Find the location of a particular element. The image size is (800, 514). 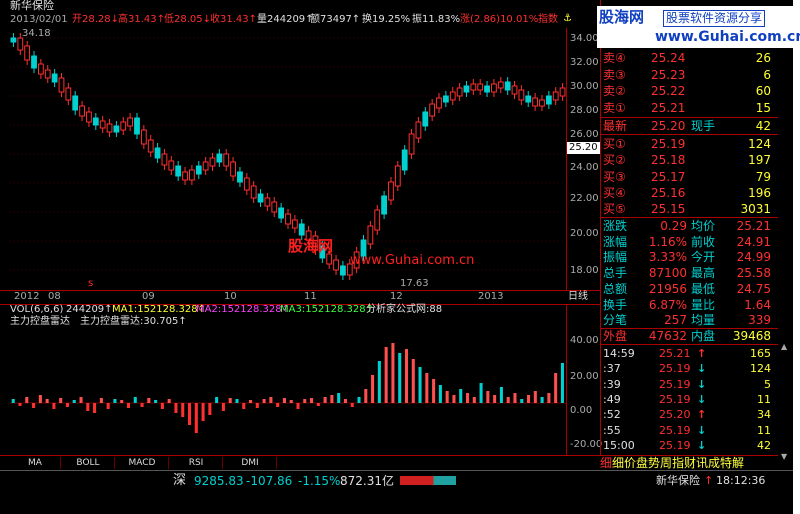

tick-price: 25.20 is located at coordinates (675, 415).